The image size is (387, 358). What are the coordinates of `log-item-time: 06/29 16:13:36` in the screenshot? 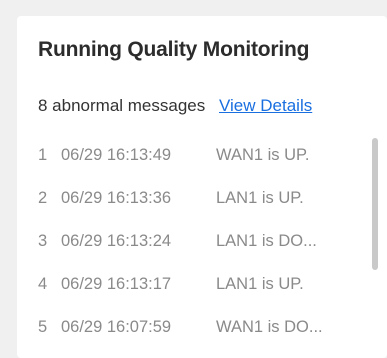 It's located at (116, 198).